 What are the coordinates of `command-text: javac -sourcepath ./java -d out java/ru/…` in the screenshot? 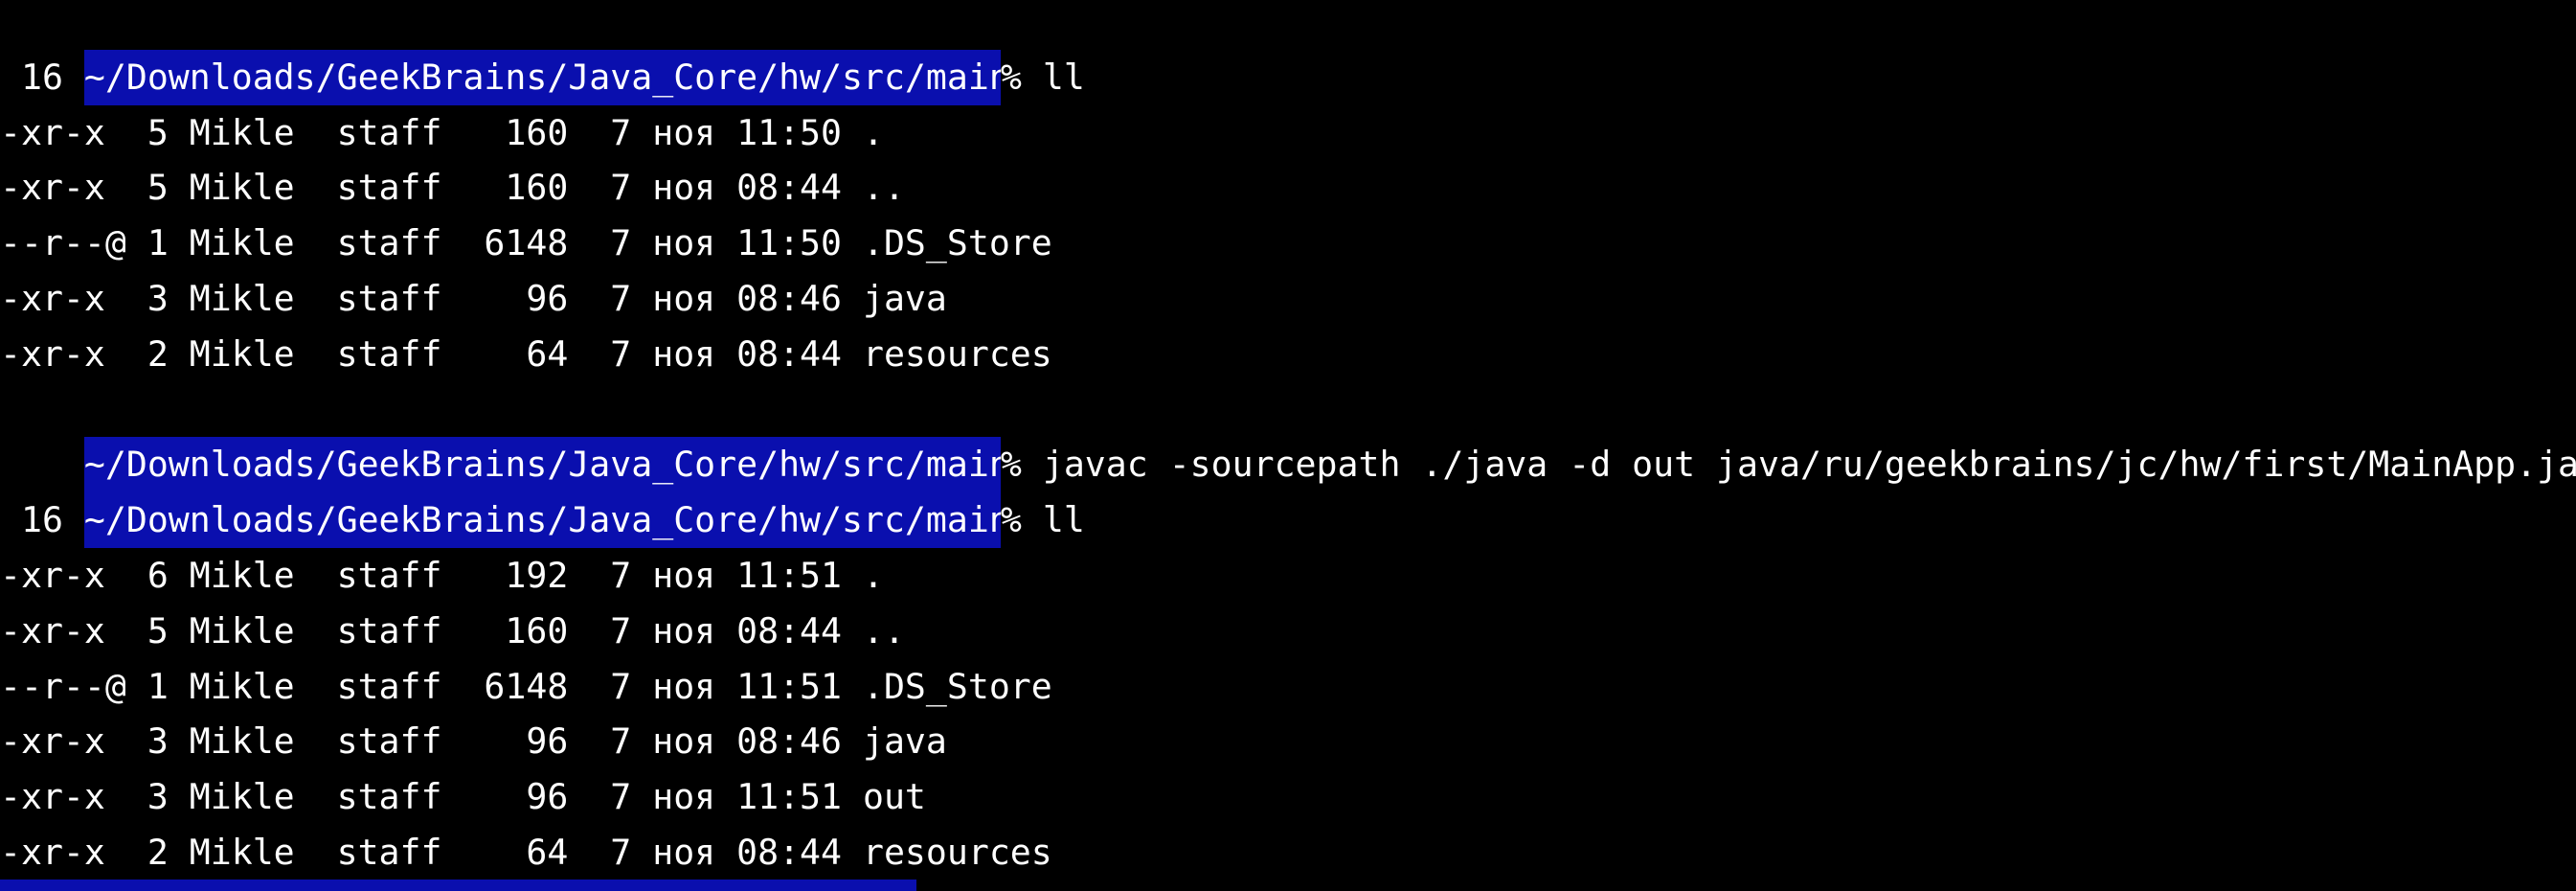 It's located at (1809, 465).